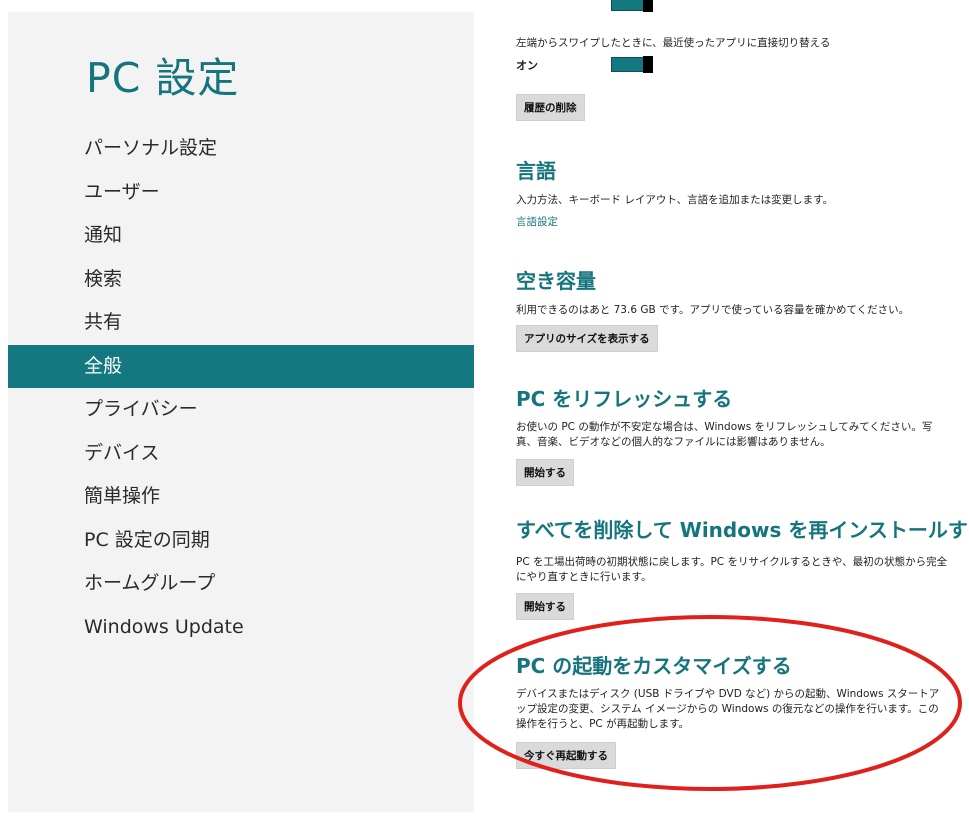 This screenshot has height=823, width=969. I want to click on reinstall-section-title: すべてを削除して Windows を再インストールする, so click(742, 530).